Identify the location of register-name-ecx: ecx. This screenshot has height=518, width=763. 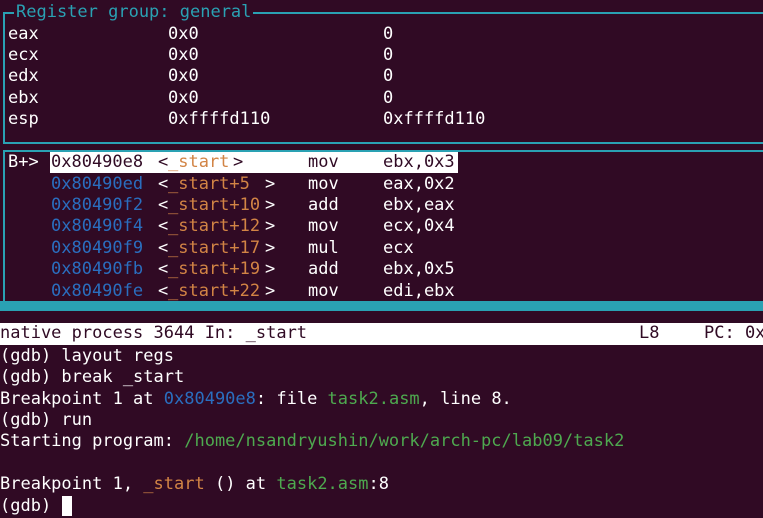
(23, 55).